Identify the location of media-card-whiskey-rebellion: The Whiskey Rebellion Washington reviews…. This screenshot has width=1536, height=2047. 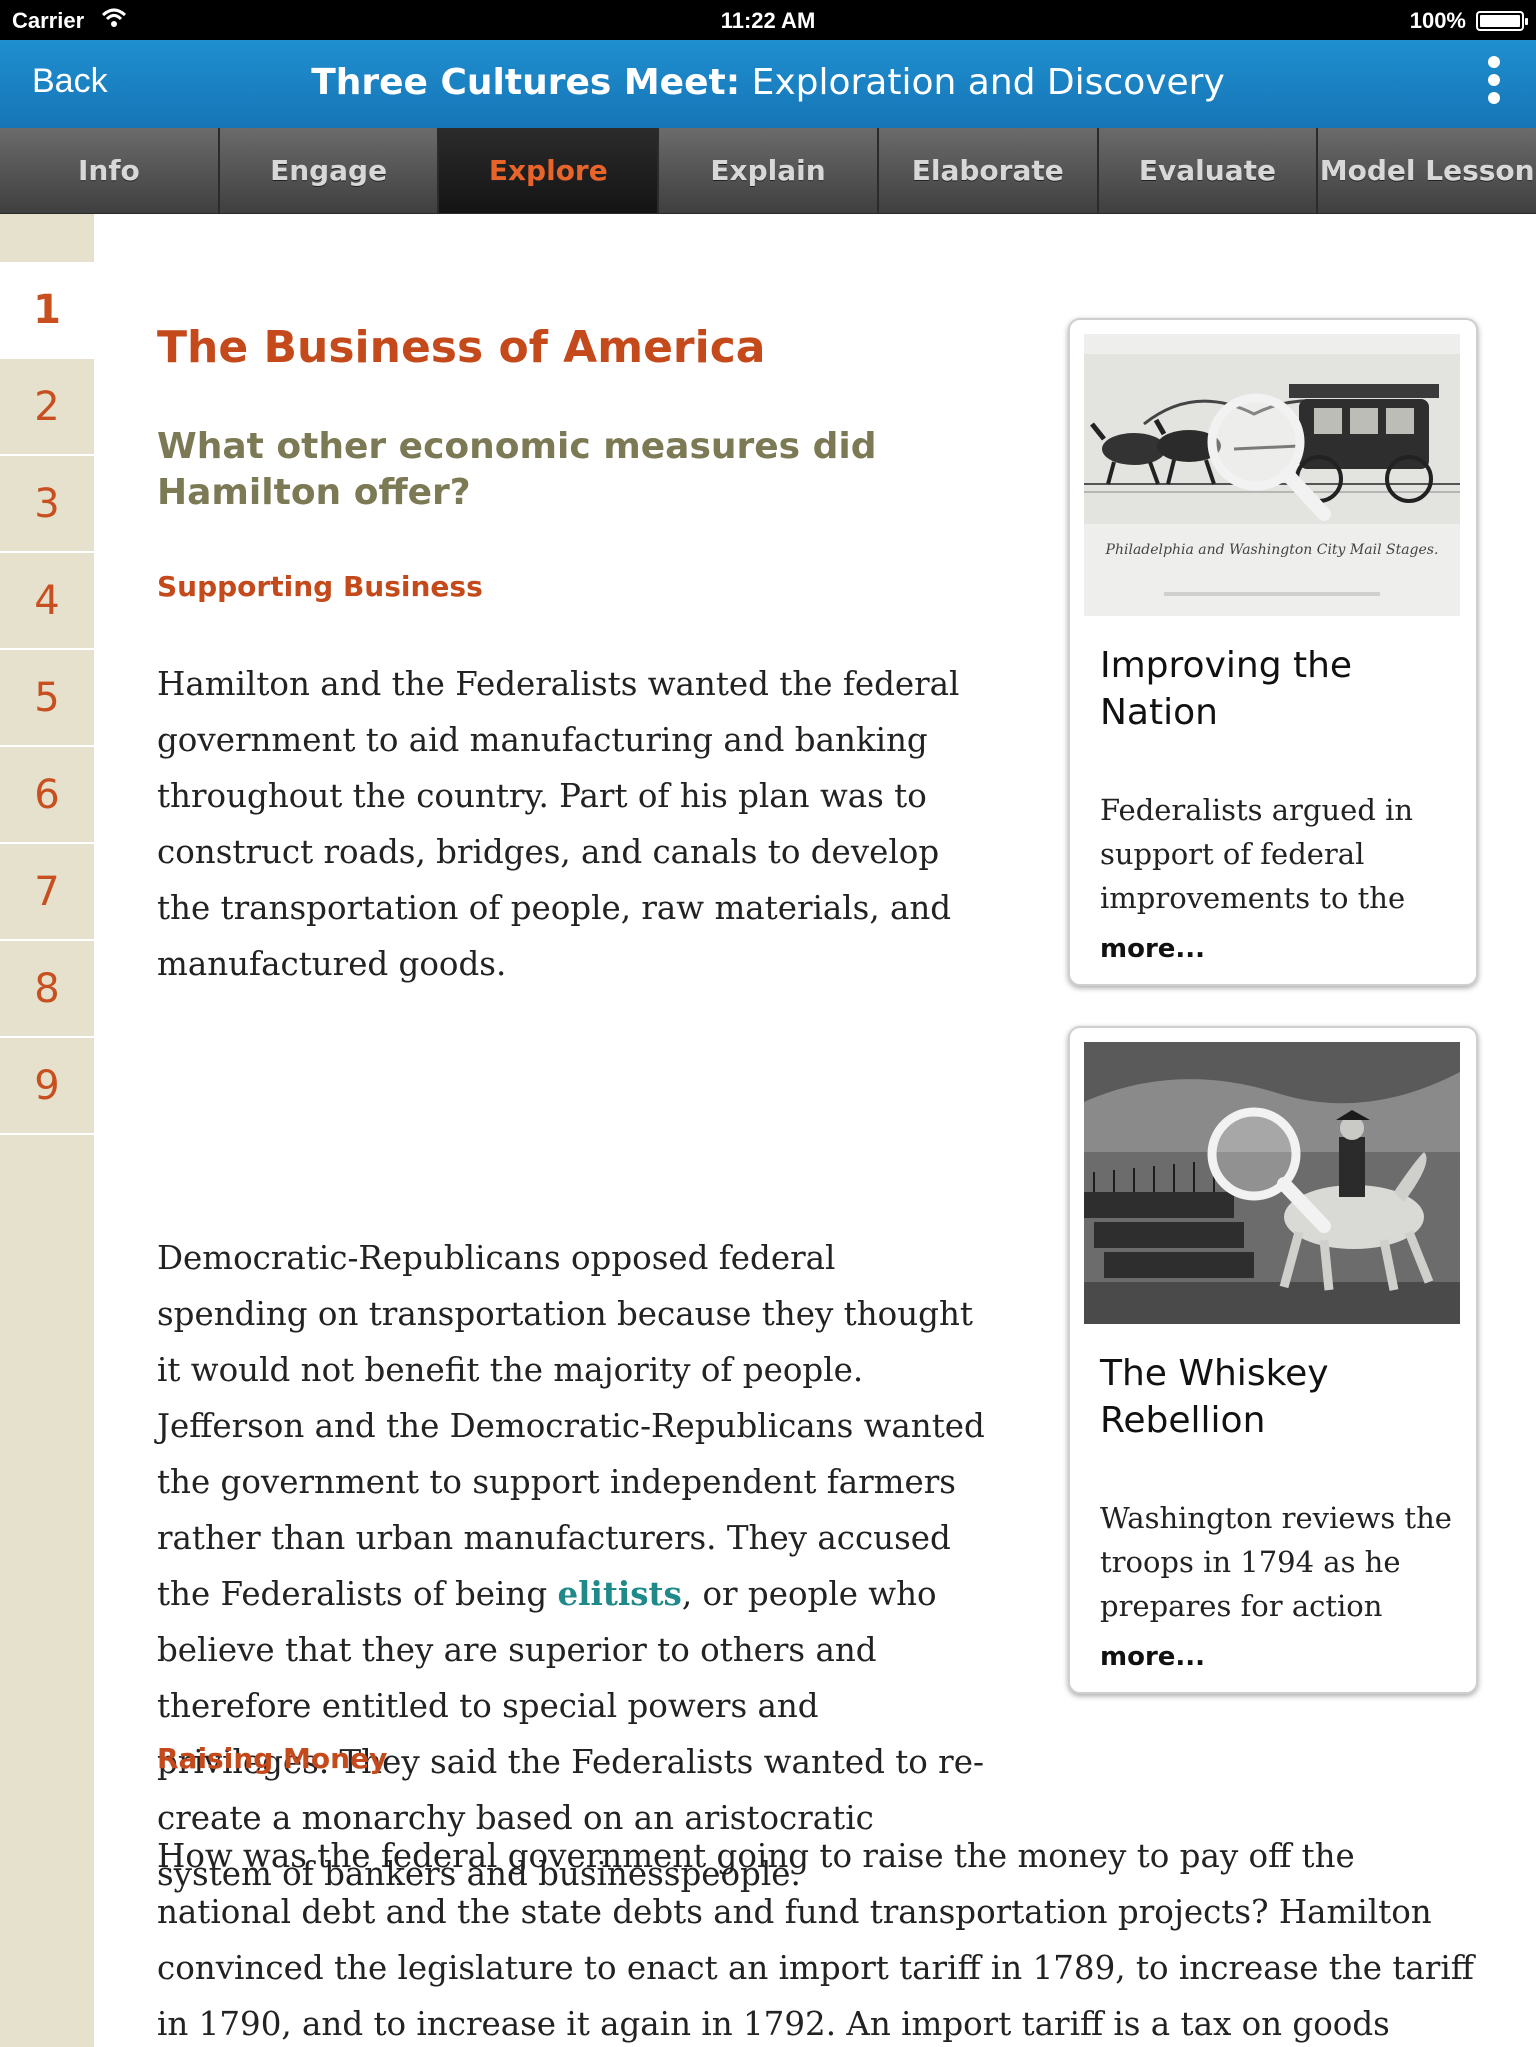
(1273, 1360).